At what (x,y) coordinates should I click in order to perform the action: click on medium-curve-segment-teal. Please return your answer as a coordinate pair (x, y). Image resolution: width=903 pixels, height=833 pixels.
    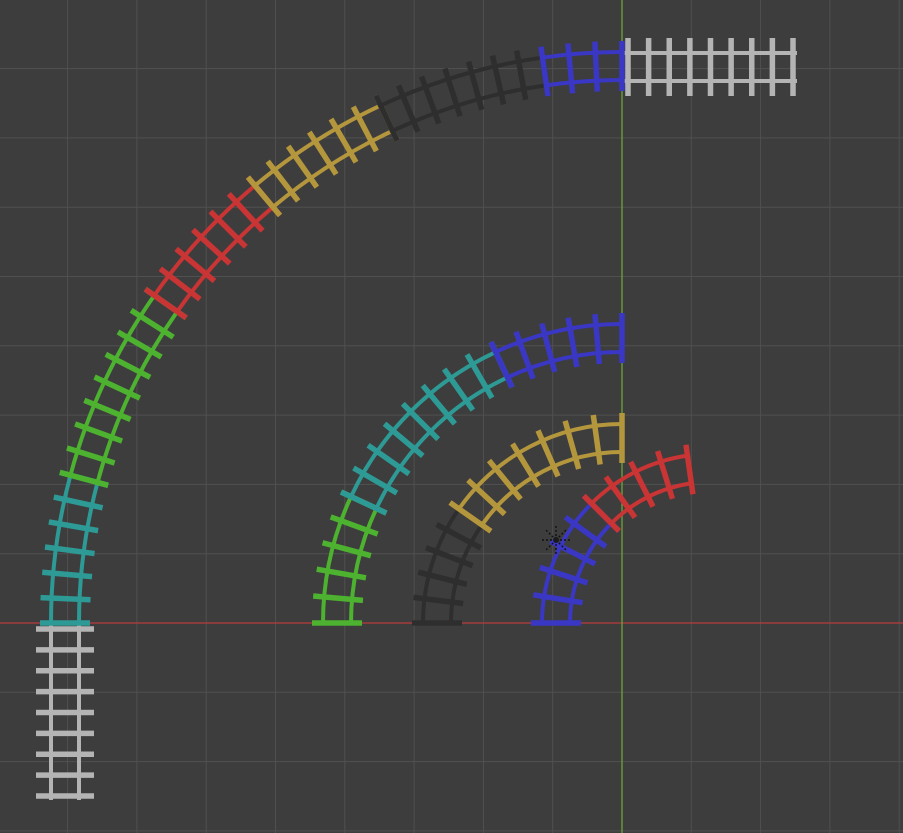
    Looking at the image, I should click on (427, 428).